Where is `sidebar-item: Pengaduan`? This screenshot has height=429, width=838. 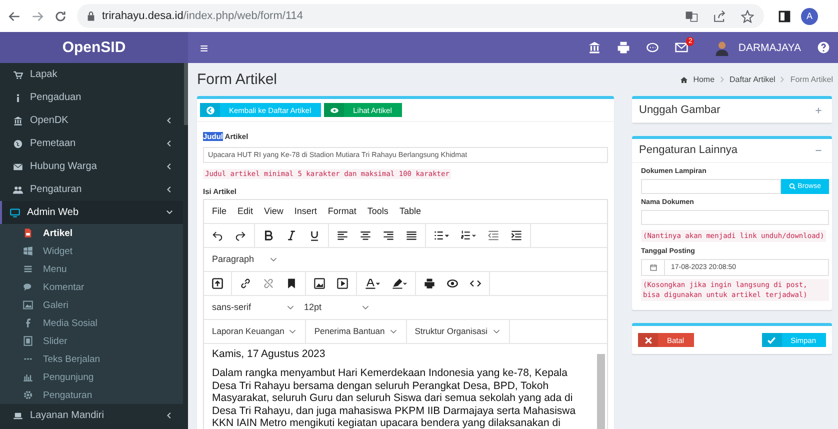 sidebar-item: Pengaduan is located at coordinates (91, 97).